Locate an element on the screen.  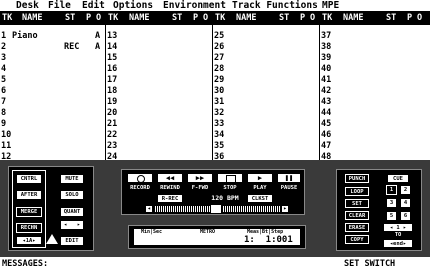
tempo-display: 120 BPM is located at coordinates (225, 198).